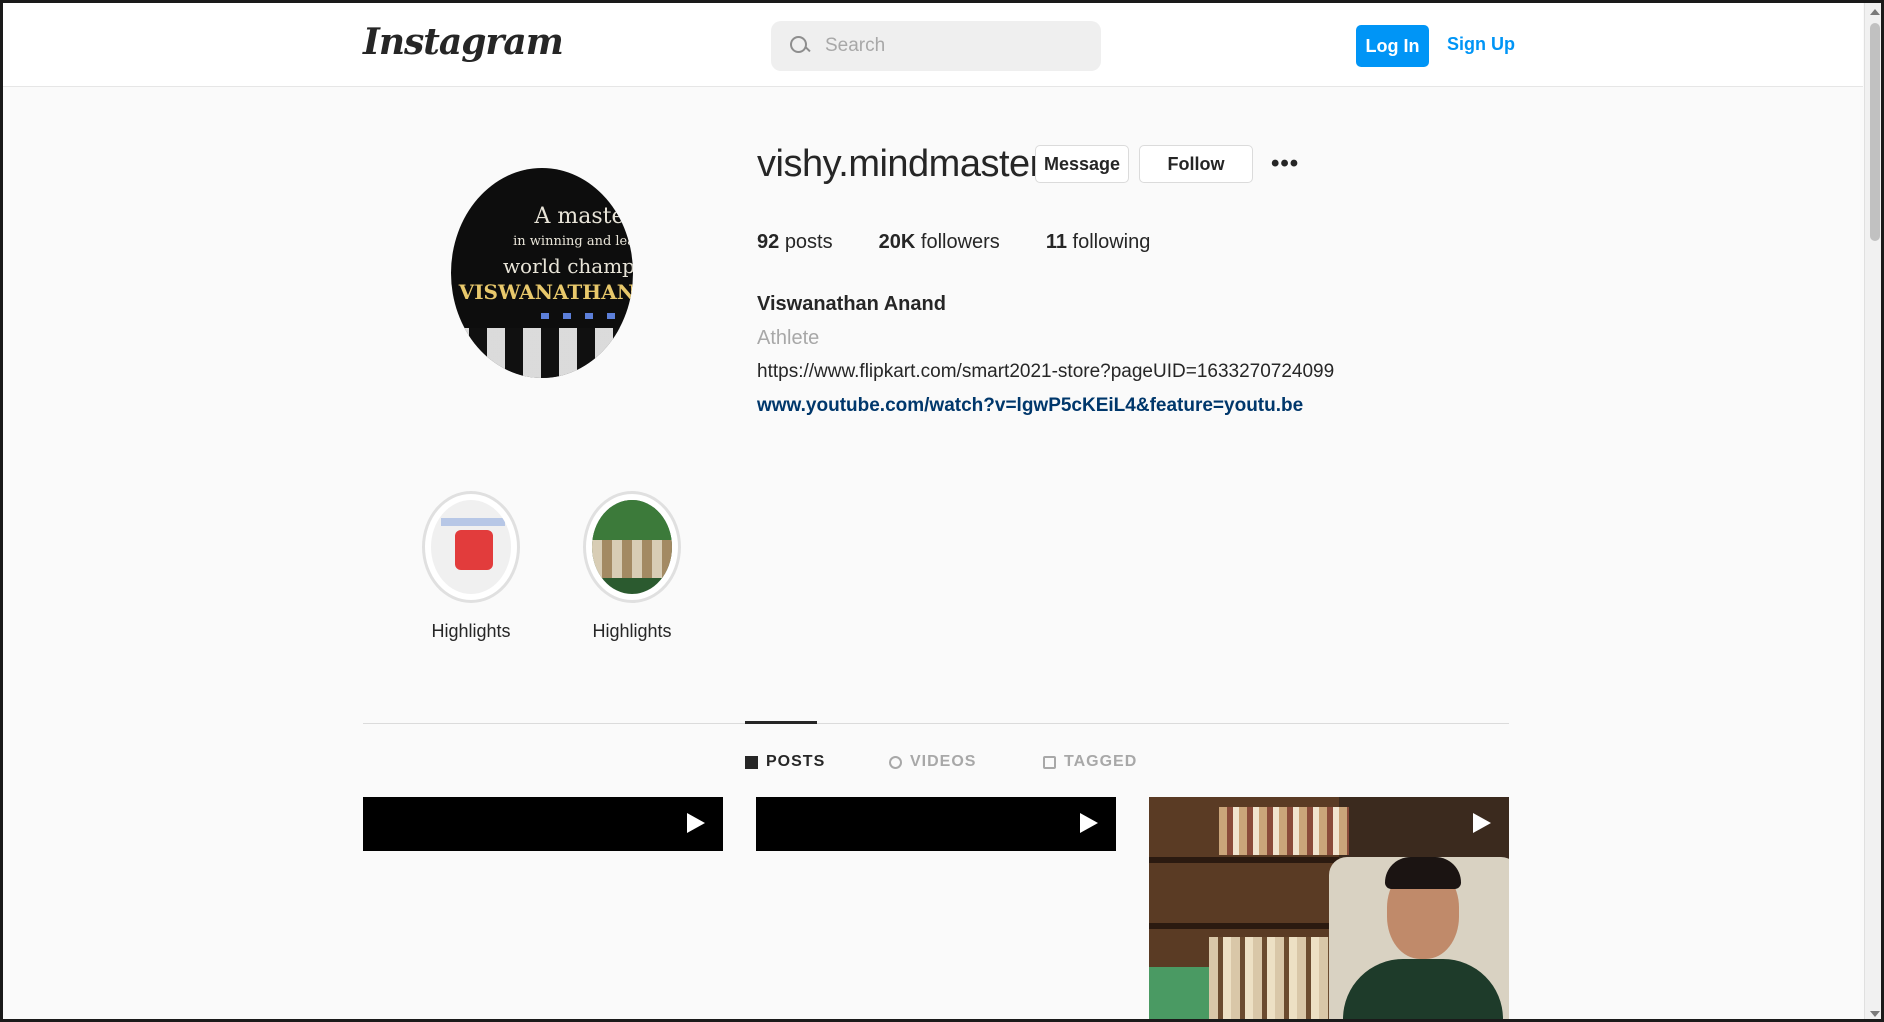 The width and height of the screenshot is (1884, 1022). I want to click on tag-icon, so click(1049, 762).